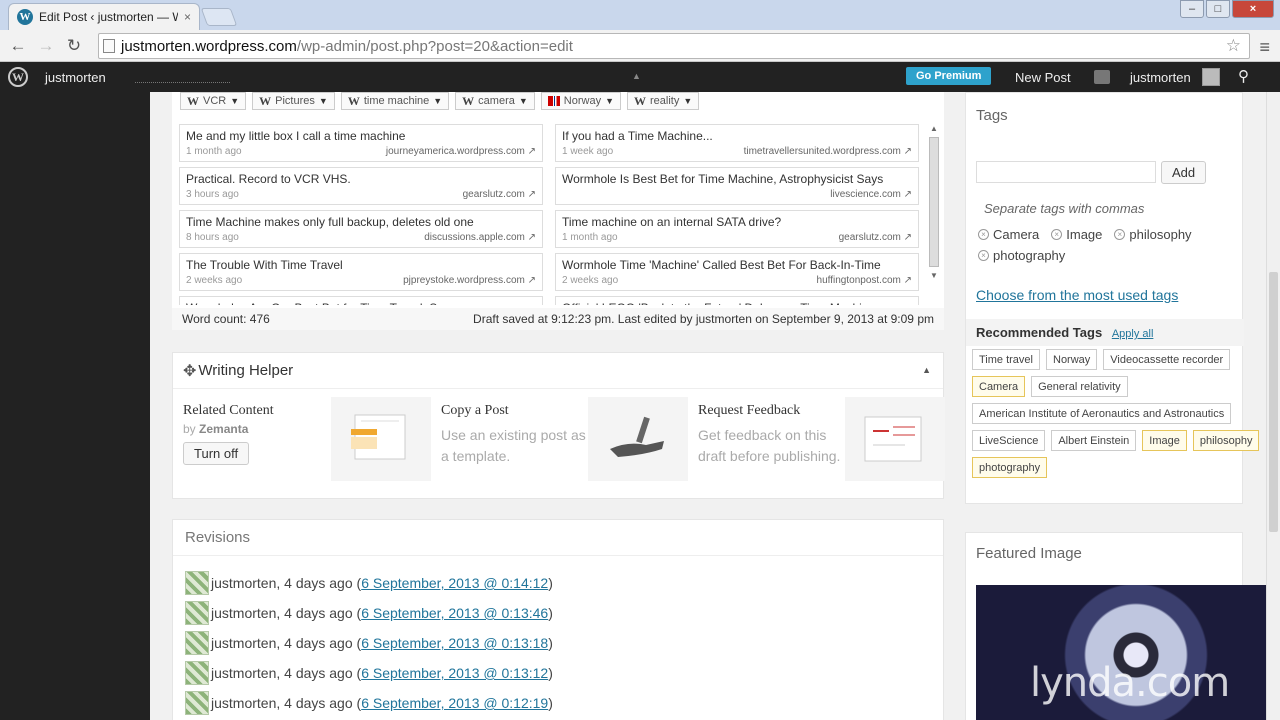  Describe the element at coordinates (1010, 467) in the screenshot. I see `recommended-tag: photography` at that location.